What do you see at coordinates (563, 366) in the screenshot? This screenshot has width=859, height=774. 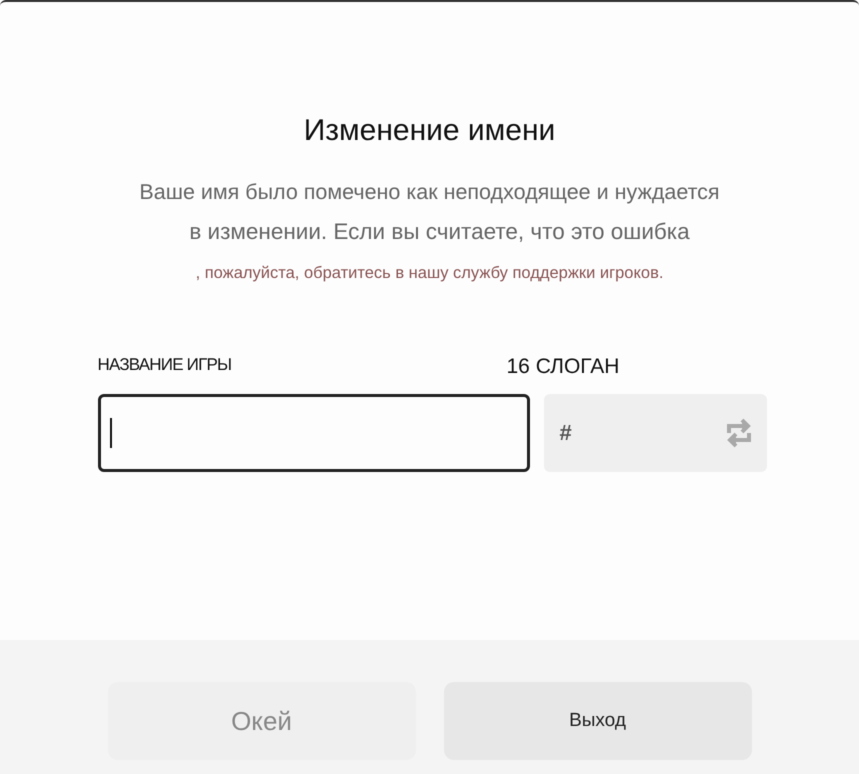 I see `field-label: 16 СЛОГАН` at bounding box center [563, 366].